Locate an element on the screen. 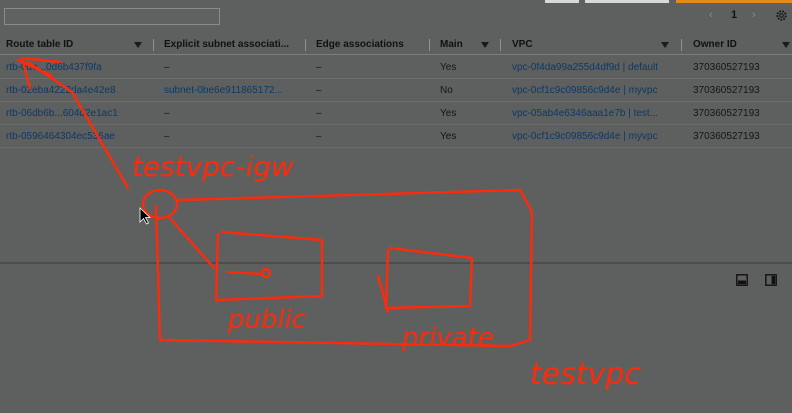 The height and width of the screenshot is (413, 792). main-cell: No is located at coordinates (446, 90).